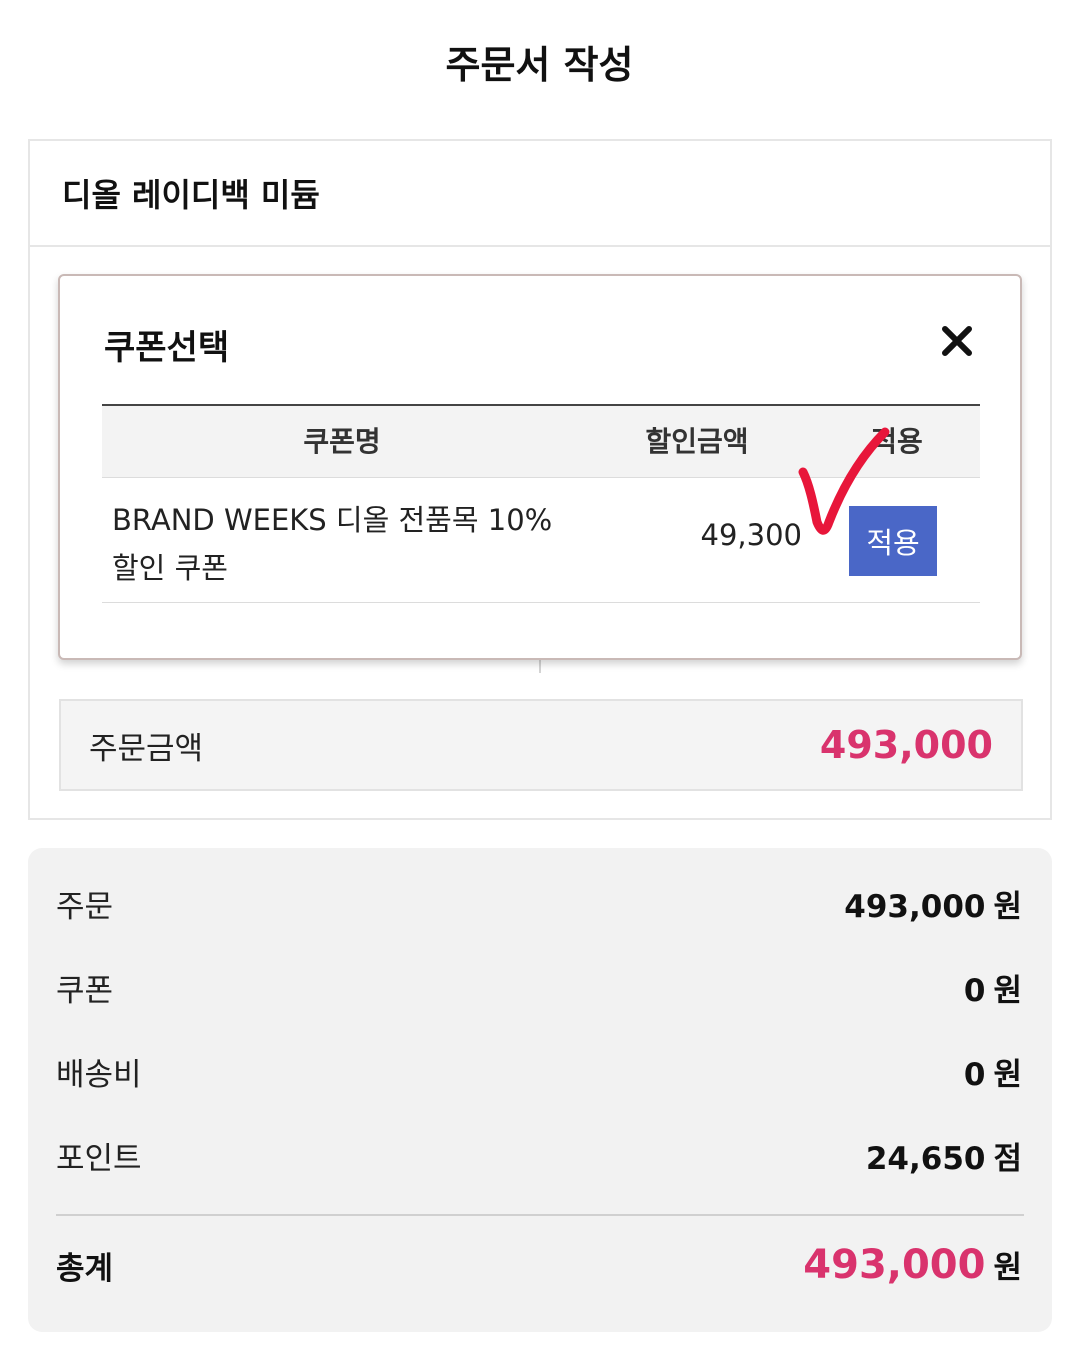 This screenshot has width=1079, height=1370. I want to click on coupon-discount-amount: 49,300, so click(751, 535).